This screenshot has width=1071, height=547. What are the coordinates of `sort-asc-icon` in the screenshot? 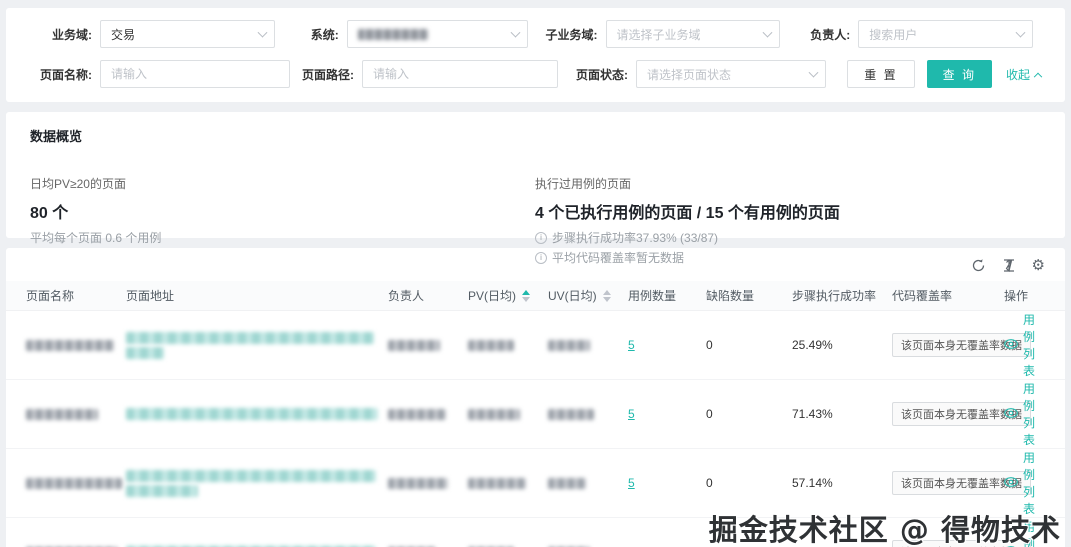 It's located at (526, 292).